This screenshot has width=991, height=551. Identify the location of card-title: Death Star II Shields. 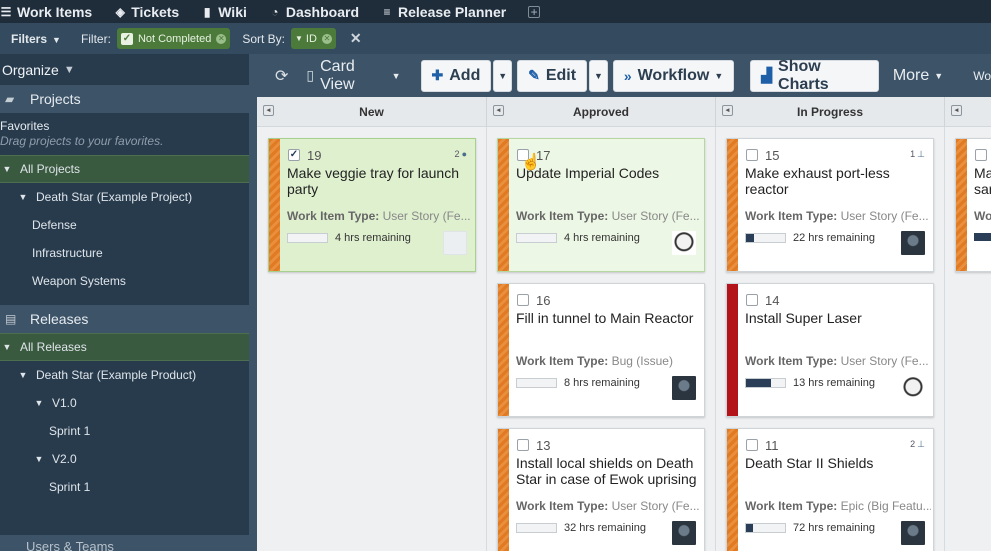
(836, 463).